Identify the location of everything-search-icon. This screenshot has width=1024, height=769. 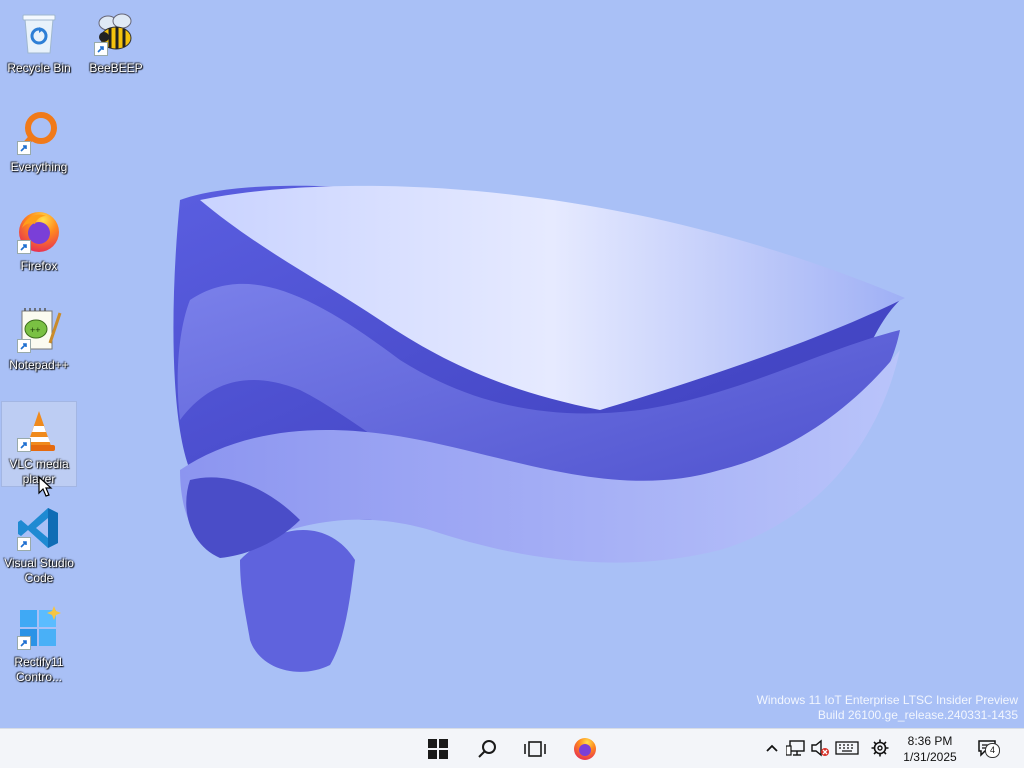
(39, 132).